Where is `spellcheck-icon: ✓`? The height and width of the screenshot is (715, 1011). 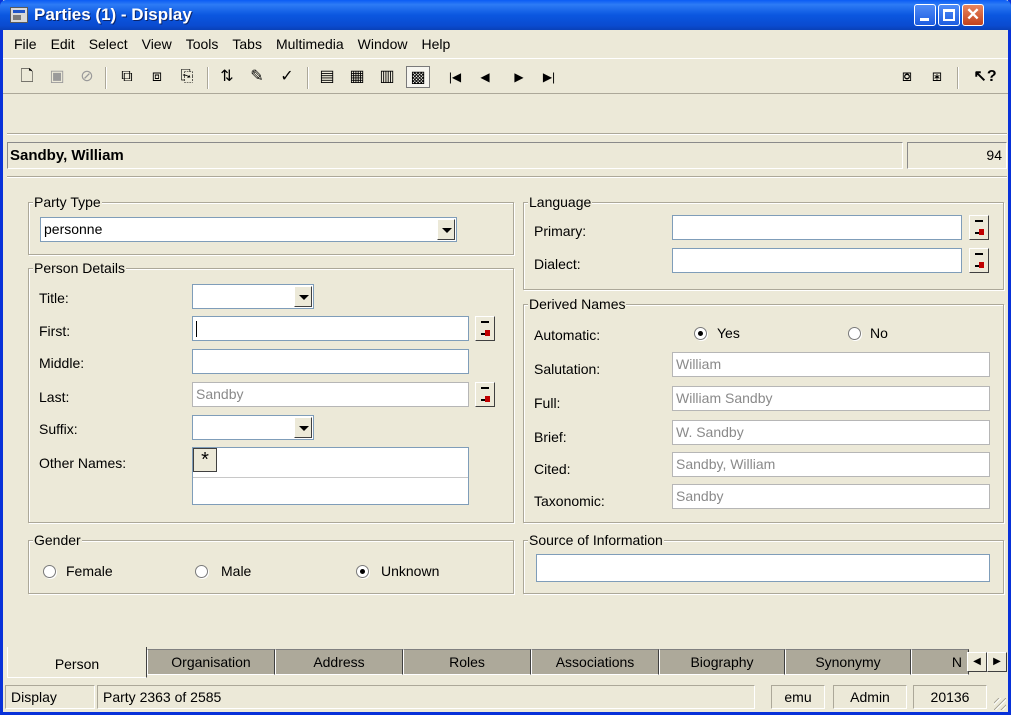
spellcheck-icon: ✓ is located at coordinates (287, 77).